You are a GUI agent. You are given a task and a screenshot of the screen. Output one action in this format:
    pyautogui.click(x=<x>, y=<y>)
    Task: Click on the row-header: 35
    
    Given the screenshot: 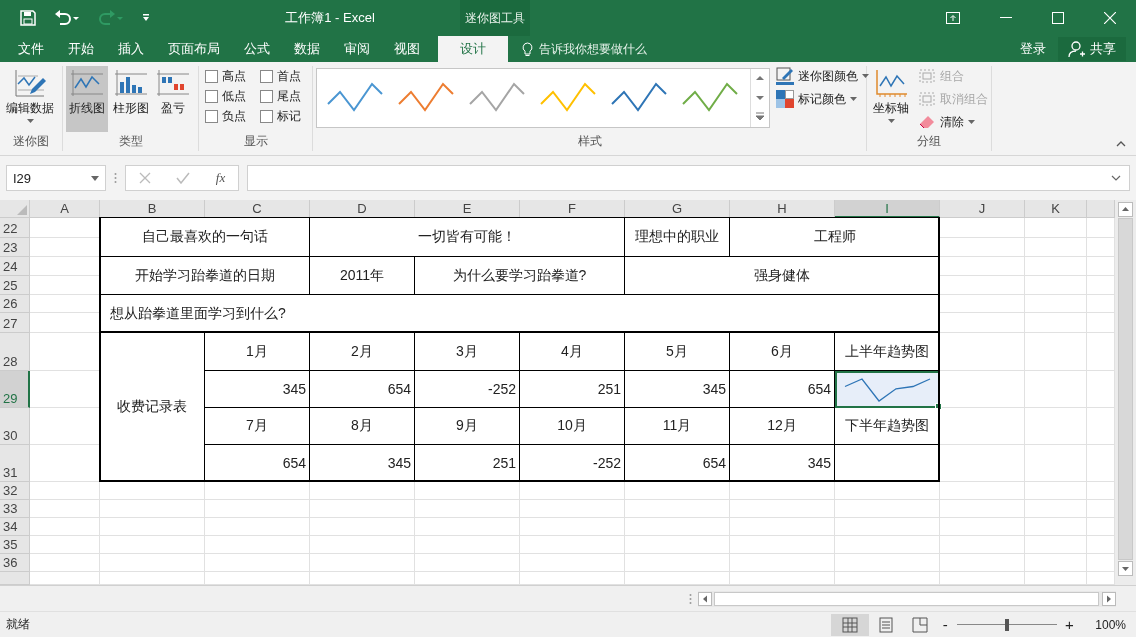 What is the action you would take?
    pyautogui.click(x=15, y=545)
    